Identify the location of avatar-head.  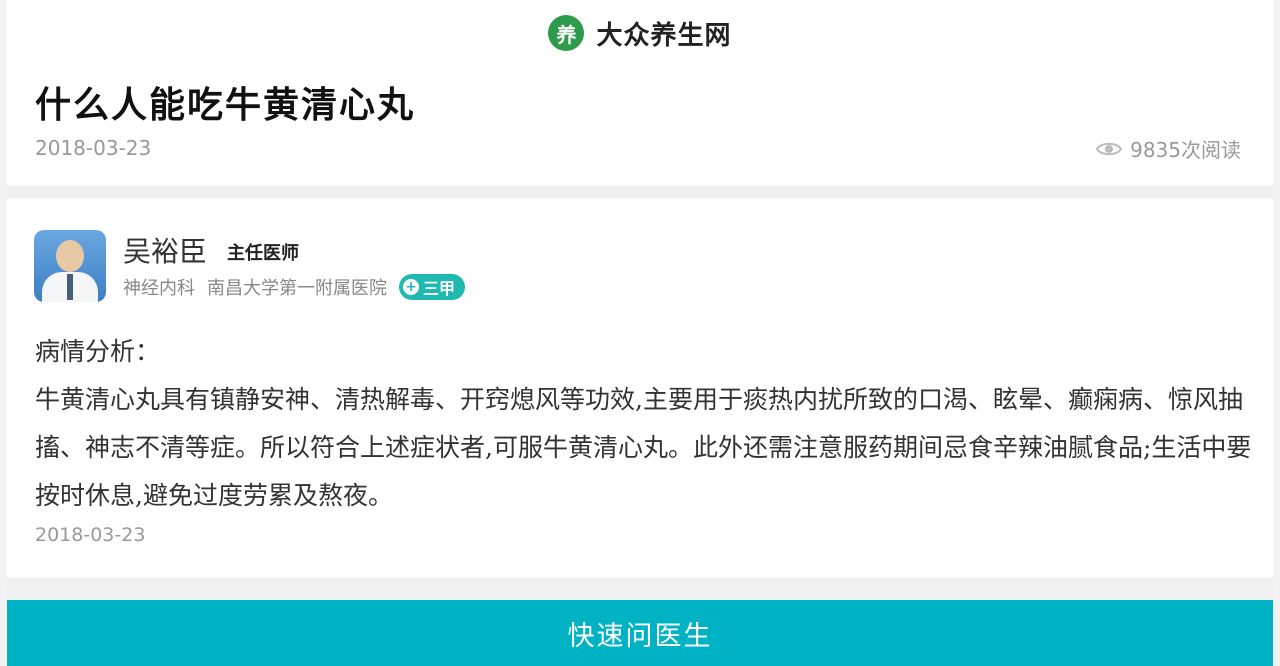
(70, 256).